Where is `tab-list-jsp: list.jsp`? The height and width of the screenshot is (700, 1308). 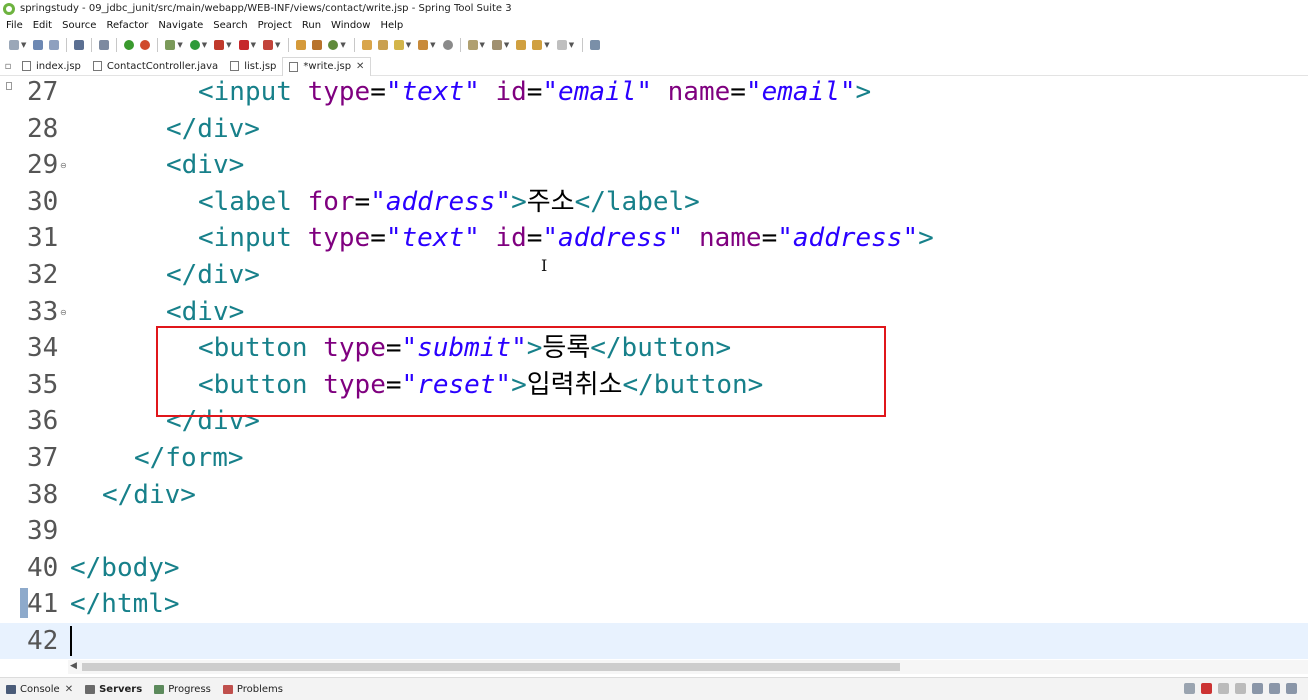 tab-list-jsp: list.jsp is located at coordinates (253, 66).